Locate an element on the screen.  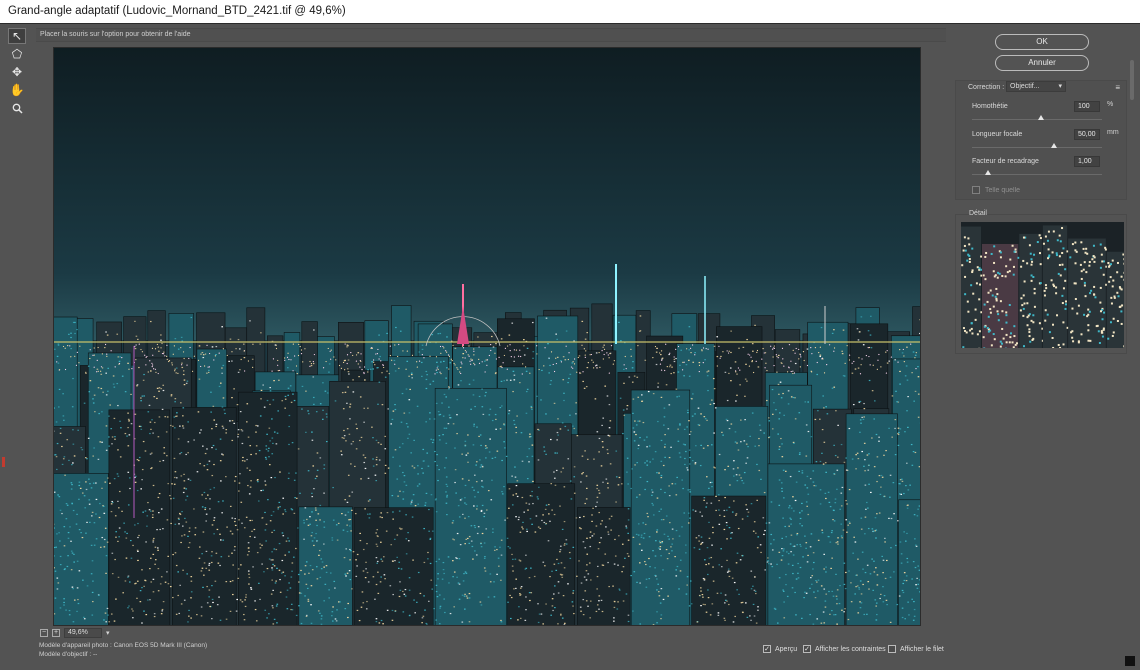
homothetie-slider is located at coordinates (1037, 117).